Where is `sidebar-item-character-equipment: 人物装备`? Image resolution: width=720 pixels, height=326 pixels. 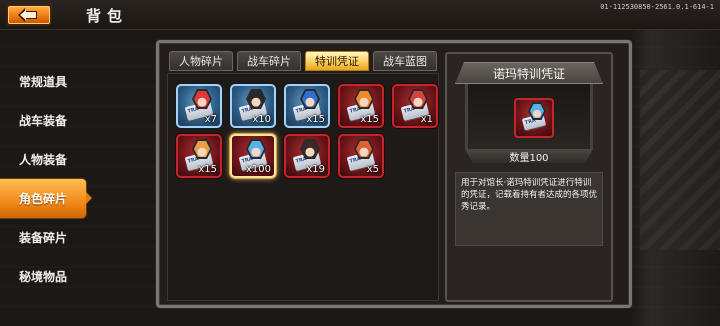
sidebar-item-character-equipment: 人物装备 is located at coordinates (43, 159).